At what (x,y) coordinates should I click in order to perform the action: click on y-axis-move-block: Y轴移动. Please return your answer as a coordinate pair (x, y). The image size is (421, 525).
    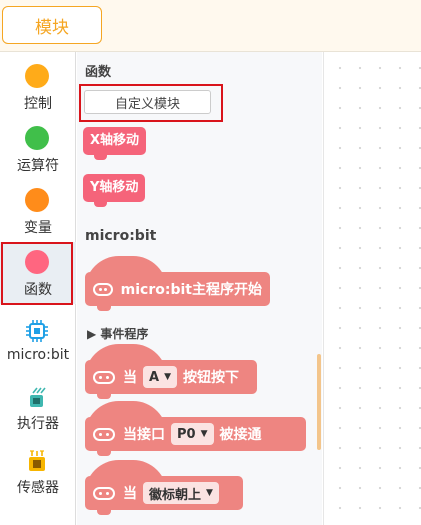
    Looking at the image, I should click on (114, 190).